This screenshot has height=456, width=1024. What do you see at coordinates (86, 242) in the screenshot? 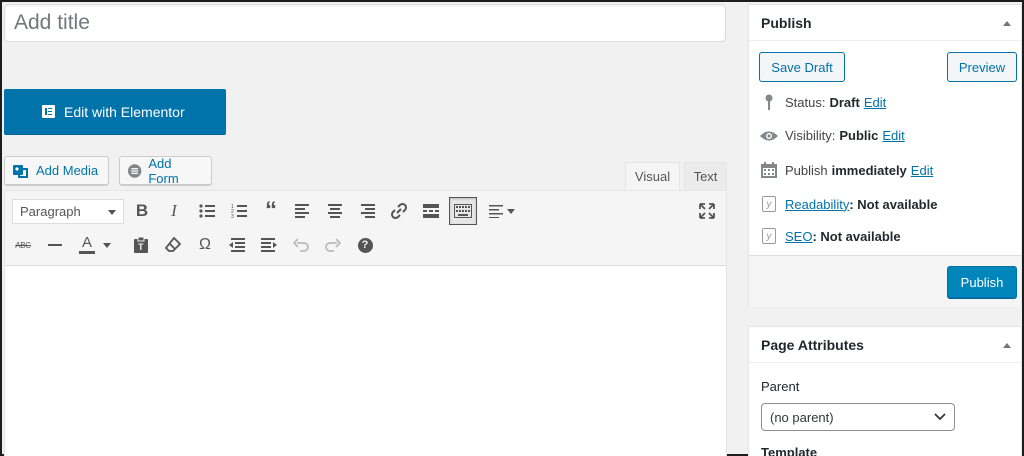
I see `text-color-glyph: A` at bounding box center [86, 242].